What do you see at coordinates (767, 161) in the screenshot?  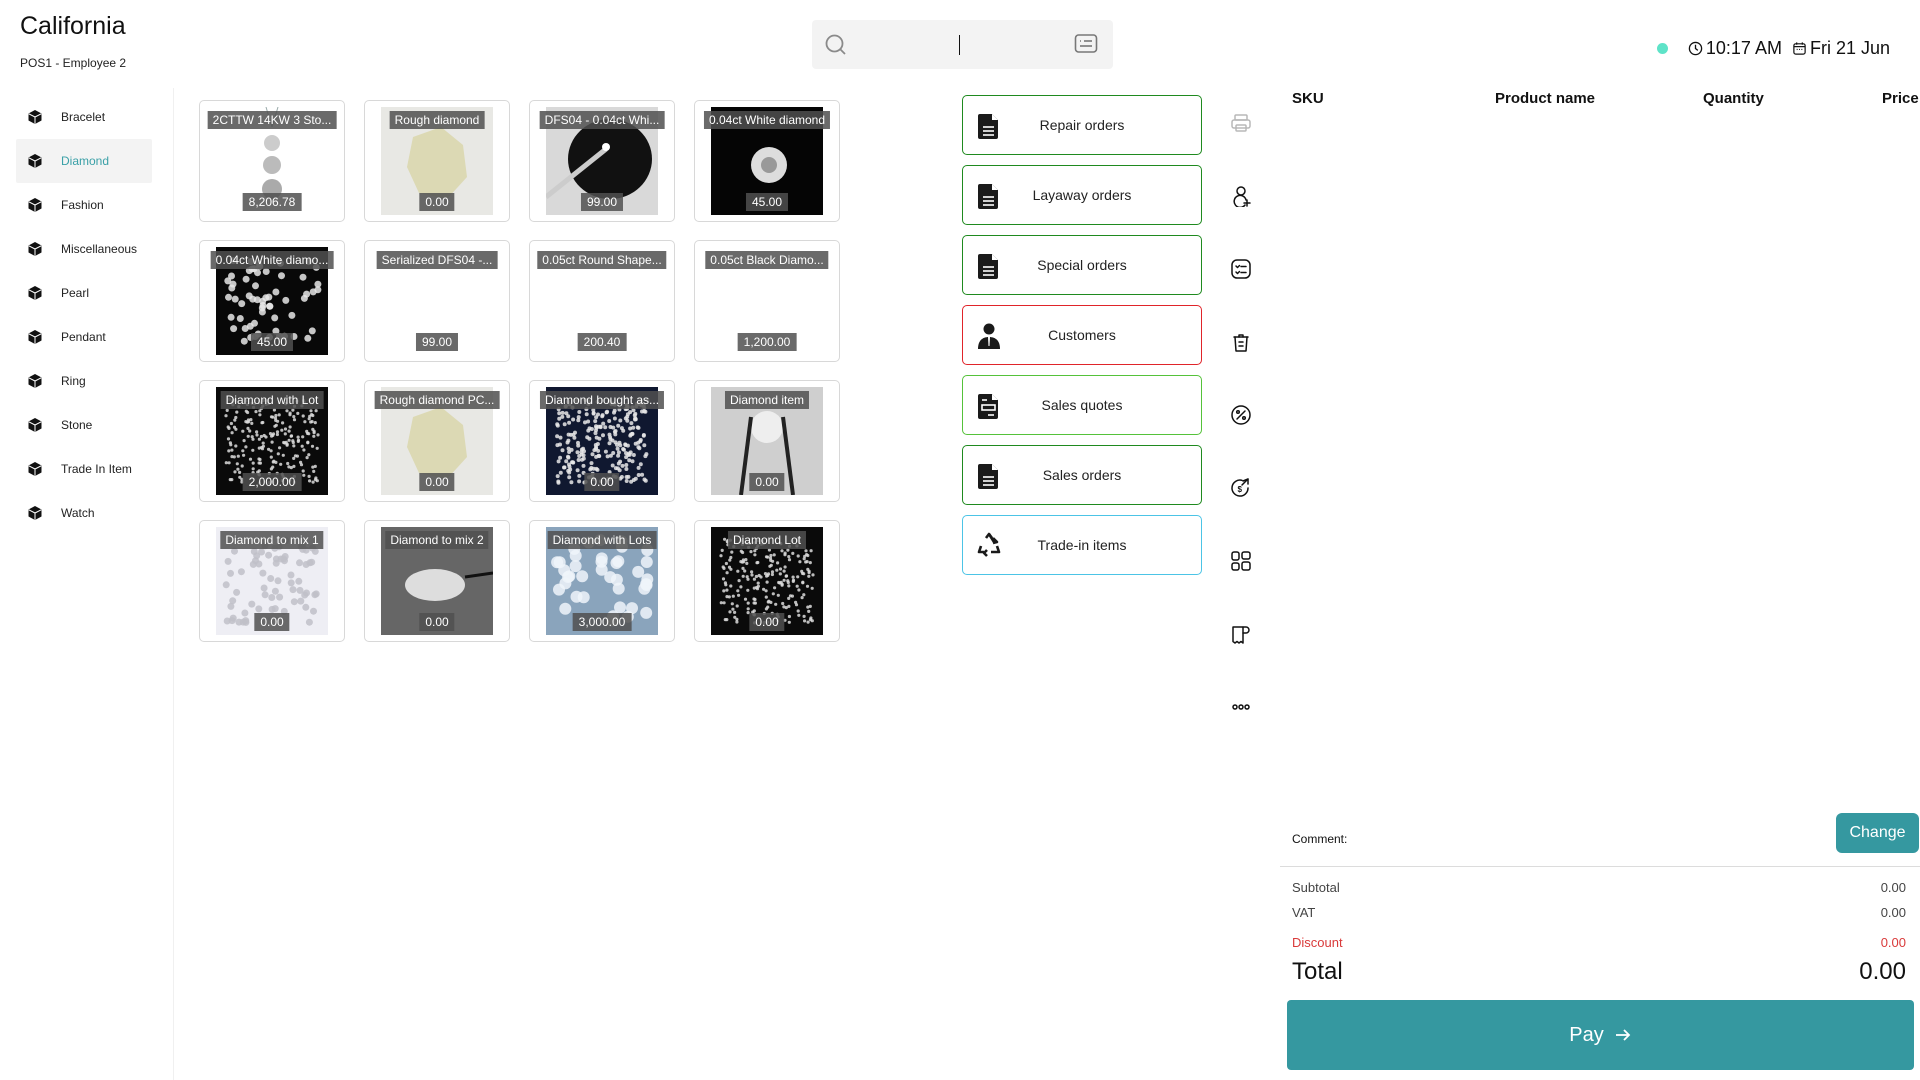 I see `product-card: 0.04ct White diamond 45.00` at bounding box center [767, 161].